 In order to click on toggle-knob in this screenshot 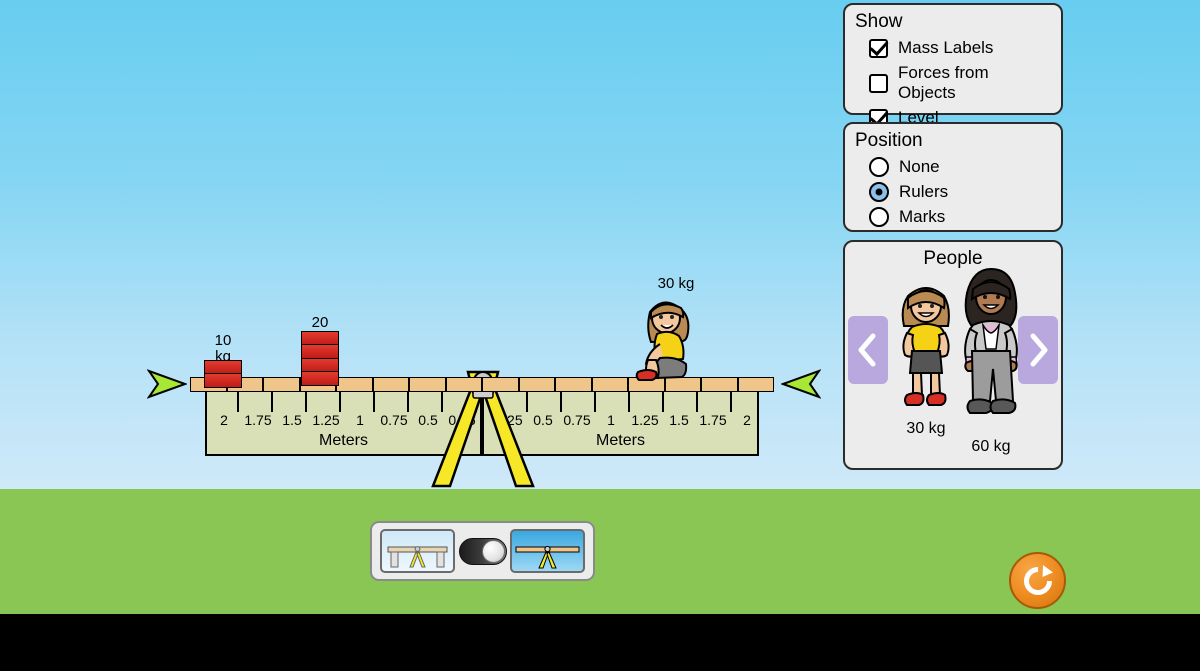, I will do `click(493, 551)`.